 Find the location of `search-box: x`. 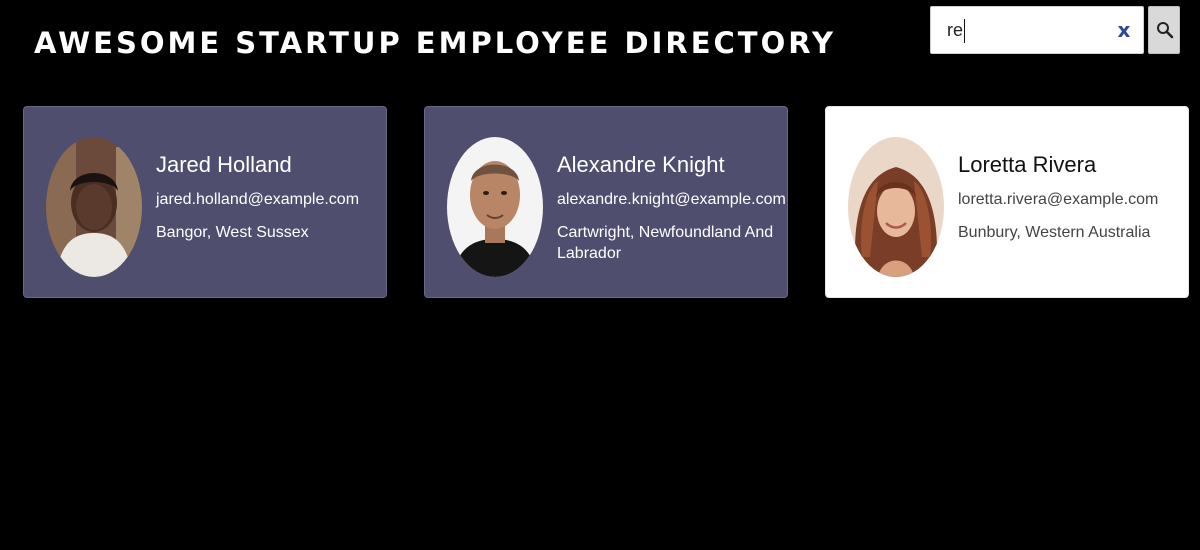

search-box: x is located at coordinates (1037, 30).